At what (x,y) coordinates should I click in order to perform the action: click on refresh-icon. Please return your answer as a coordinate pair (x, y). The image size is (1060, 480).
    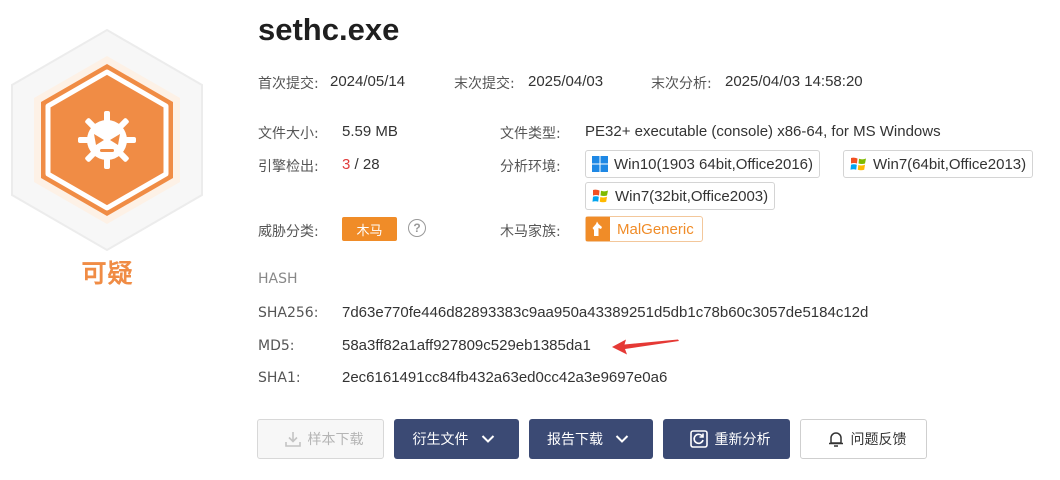
    Looking at the image, I should click on (698, 439).